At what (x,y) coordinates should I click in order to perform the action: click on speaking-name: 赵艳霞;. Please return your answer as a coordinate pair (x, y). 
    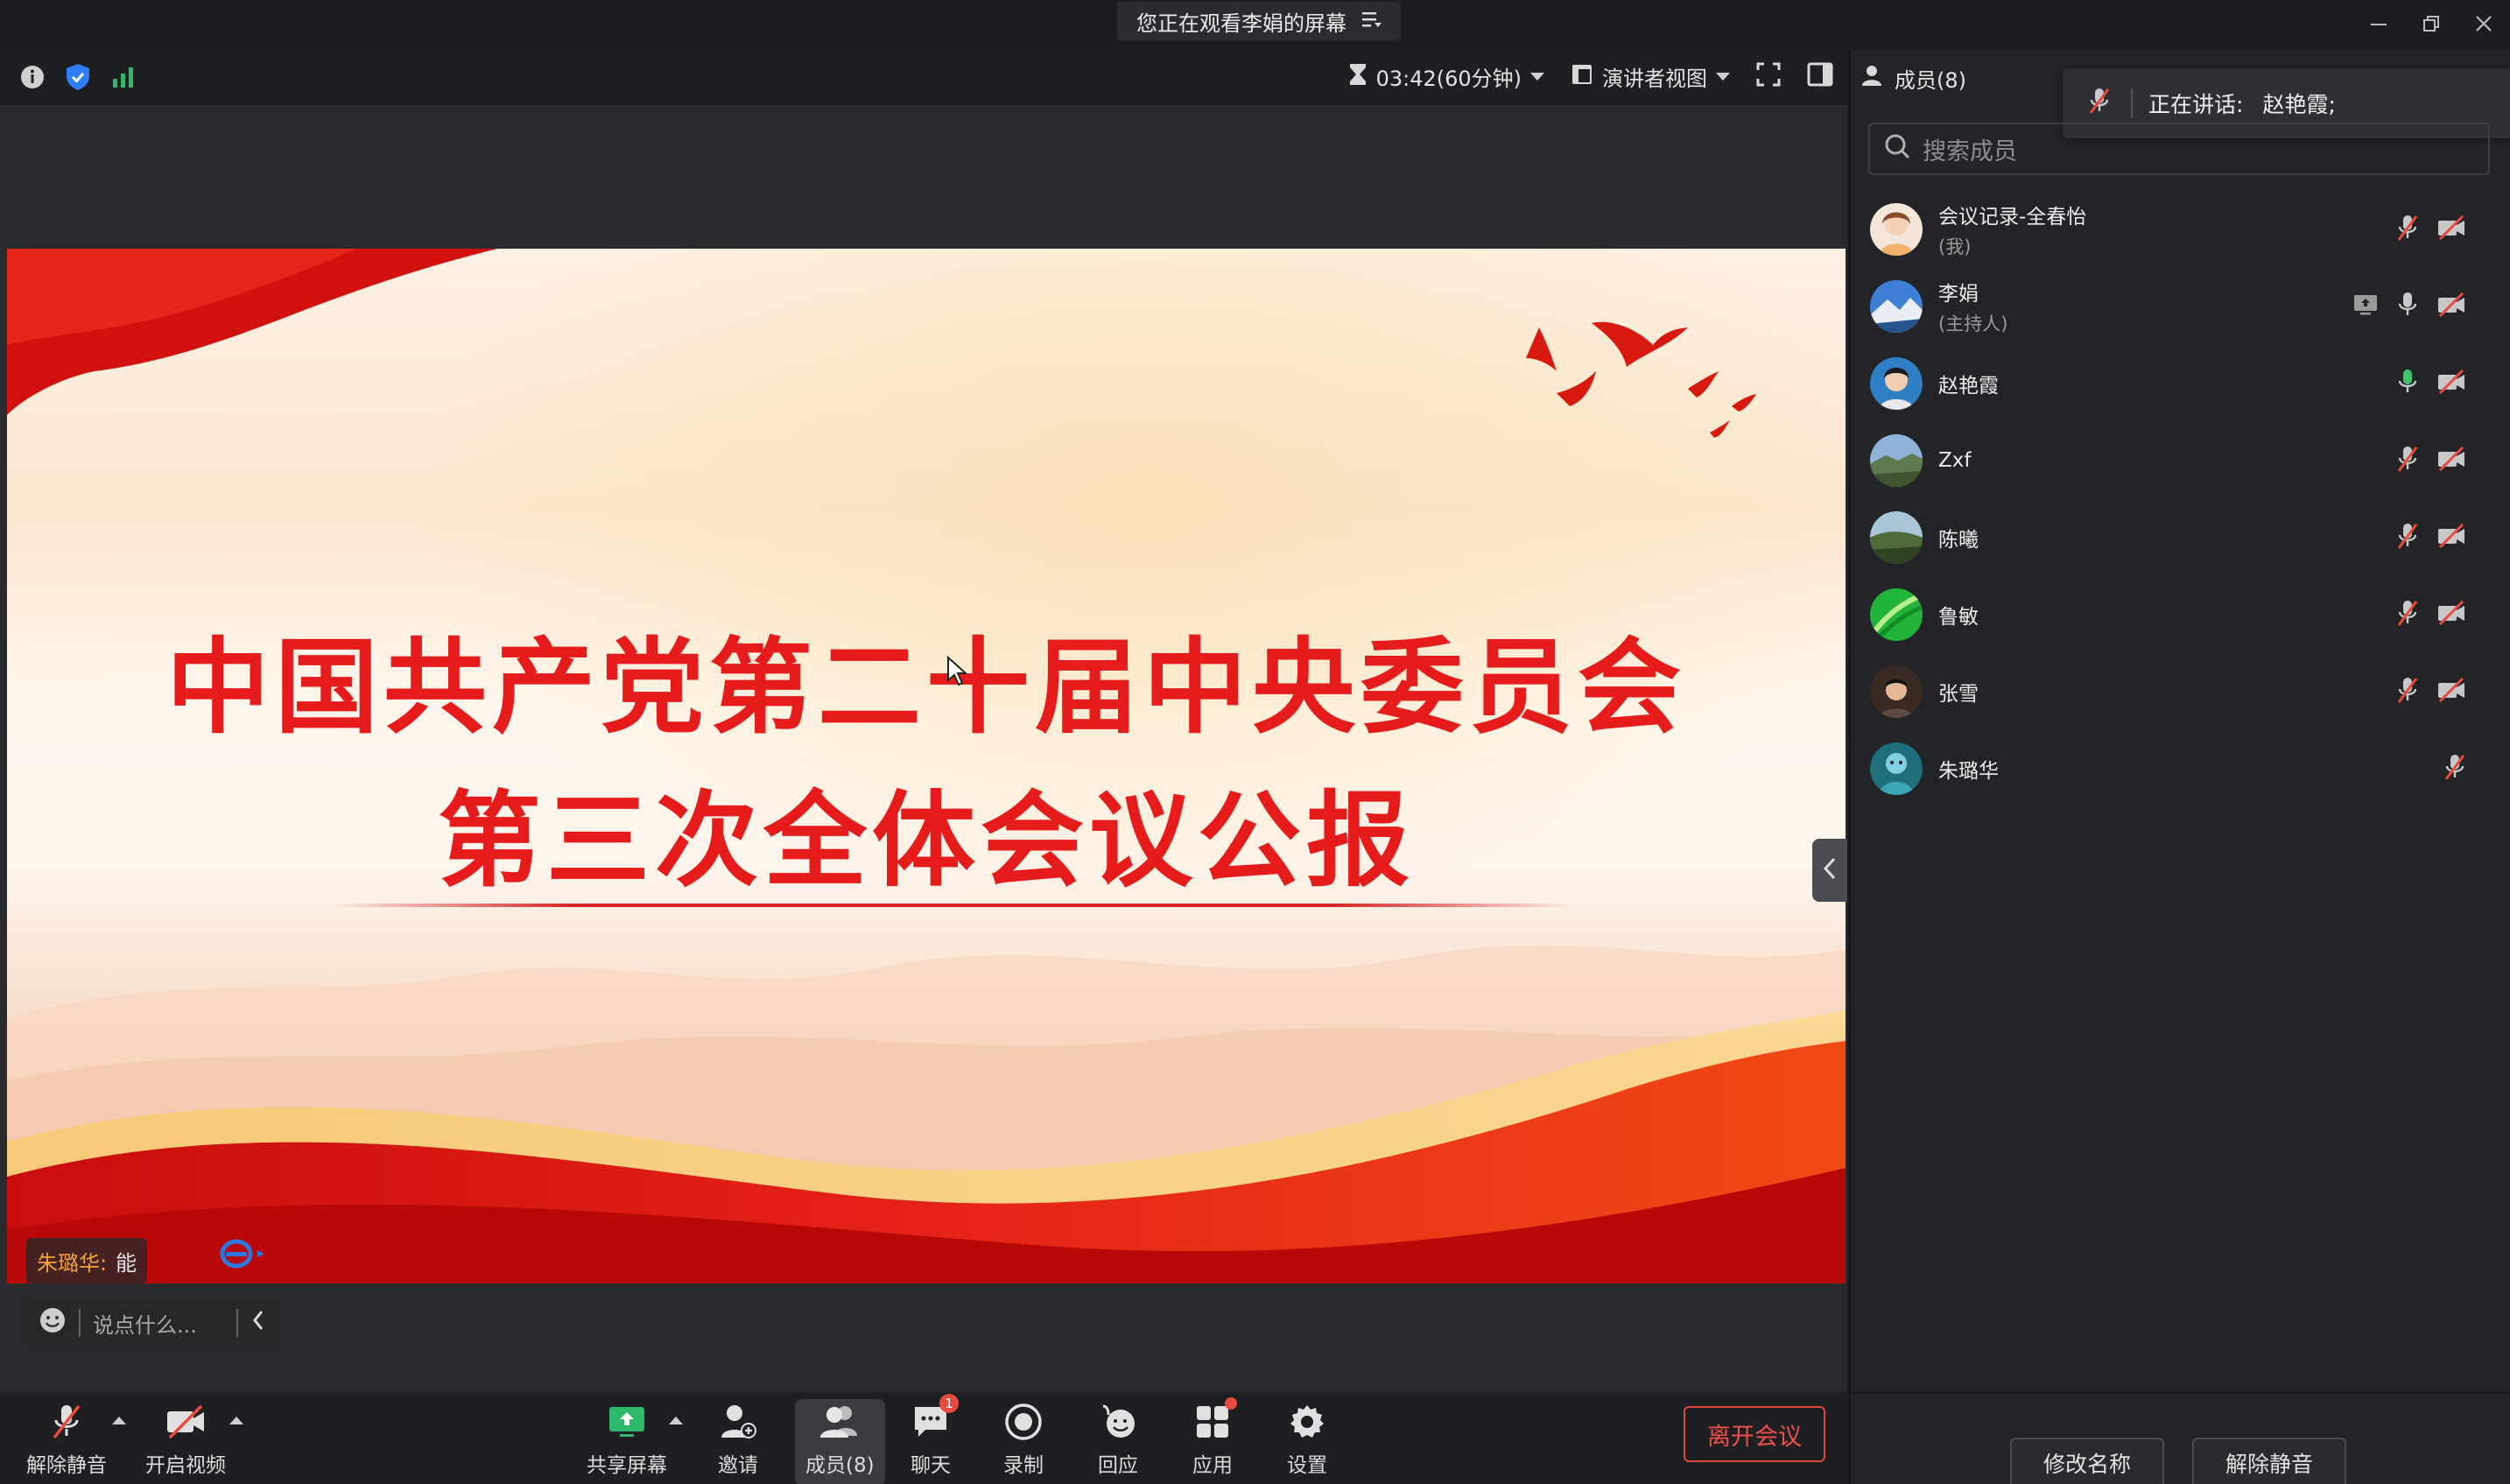
    Looking at the image, I should click on (2299, 104).